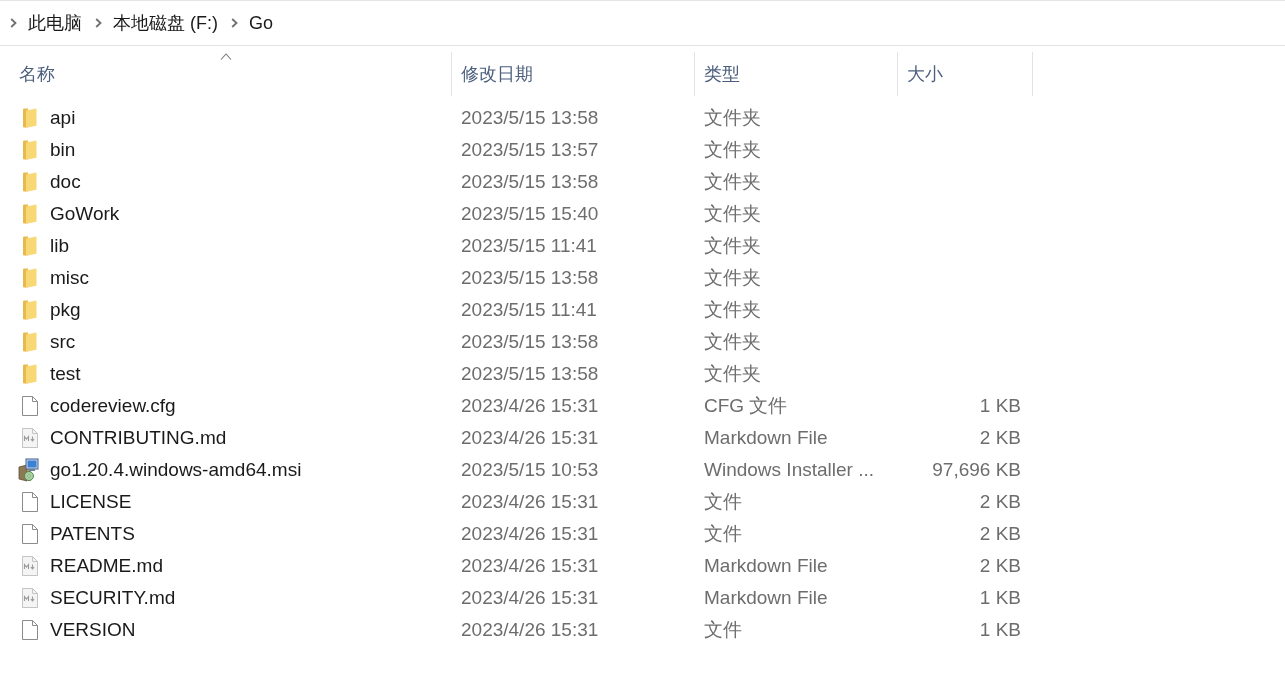 This screenshot has width=1285, height=676. I want to click on date-modified: 2023/5/15 13:57, so click(530, 150).